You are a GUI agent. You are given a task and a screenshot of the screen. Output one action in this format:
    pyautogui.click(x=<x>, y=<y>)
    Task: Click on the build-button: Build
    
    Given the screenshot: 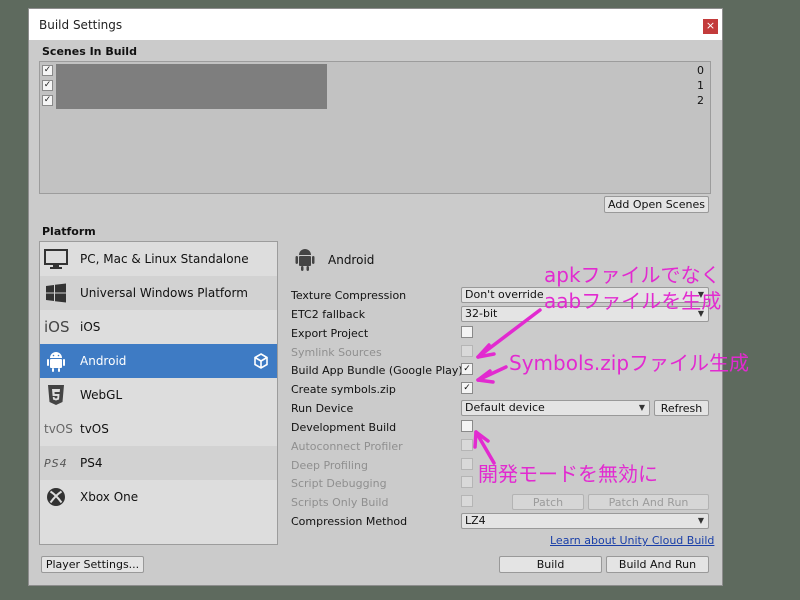 What is the action you would take?
    pyautogui.click(x=550, y=564)
    